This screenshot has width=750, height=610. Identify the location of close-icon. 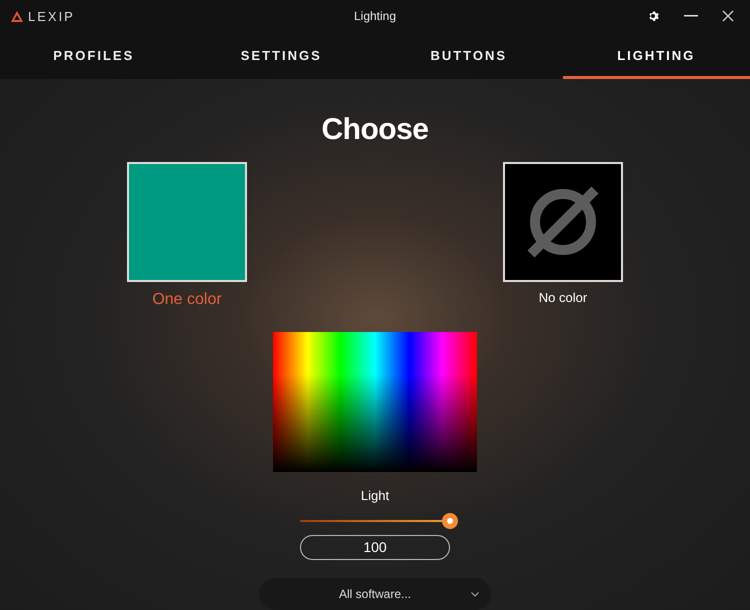
(728, 16).